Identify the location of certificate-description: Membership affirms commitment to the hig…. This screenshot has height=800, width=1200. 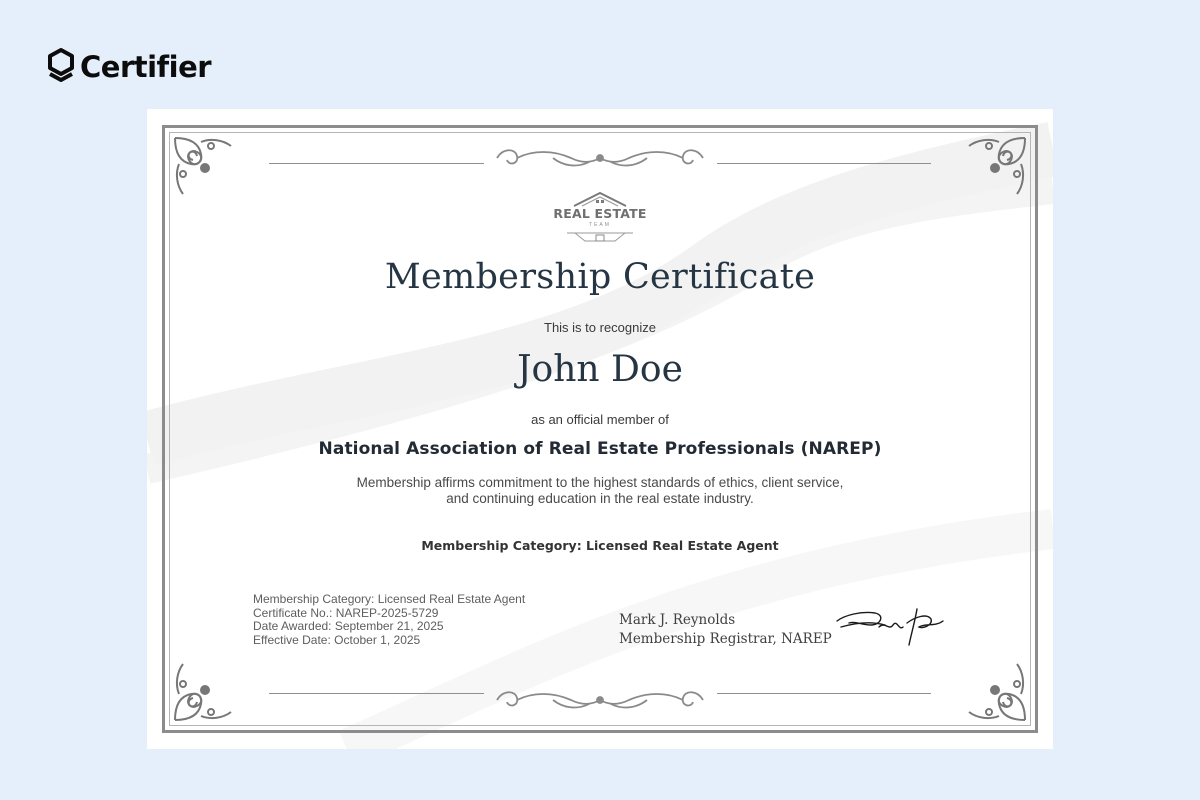
(600, 490).